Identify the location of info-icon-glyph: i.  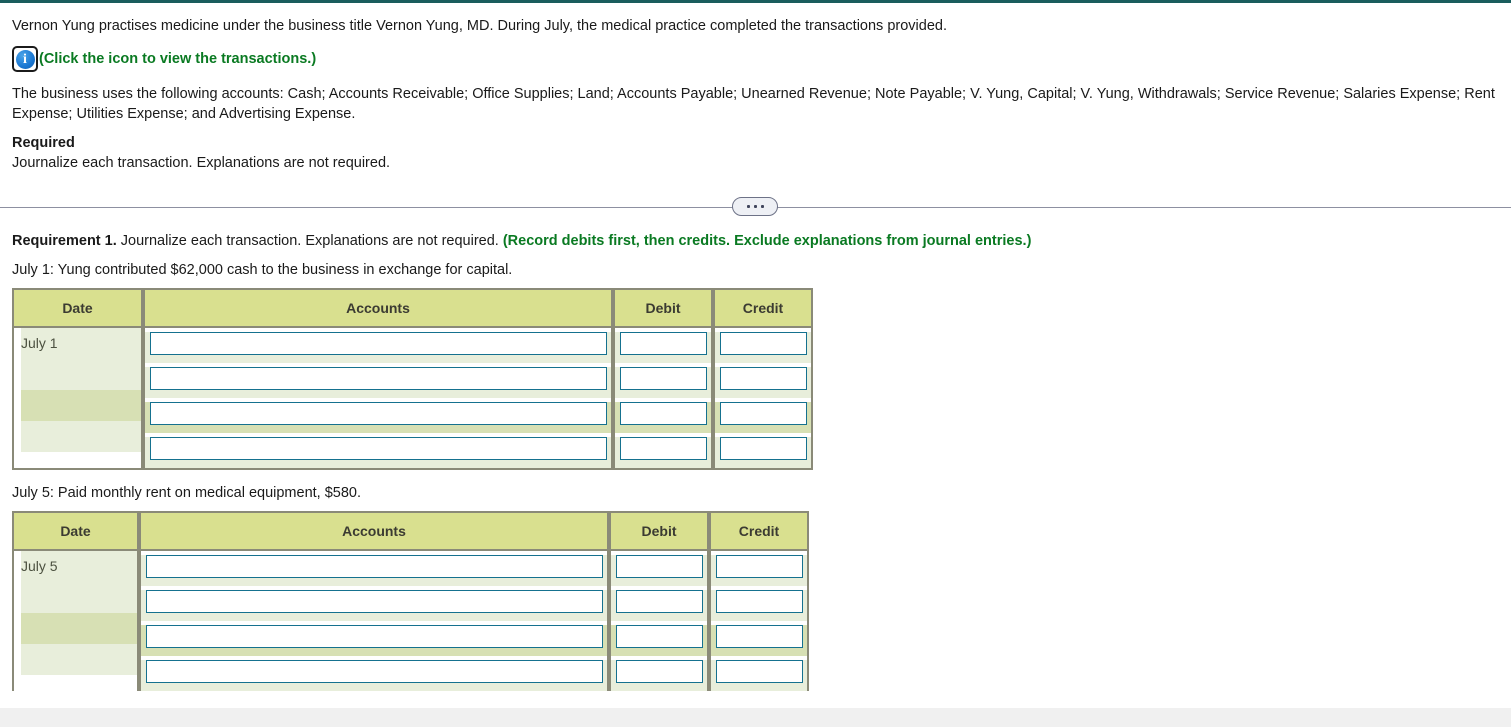
(25, 59).